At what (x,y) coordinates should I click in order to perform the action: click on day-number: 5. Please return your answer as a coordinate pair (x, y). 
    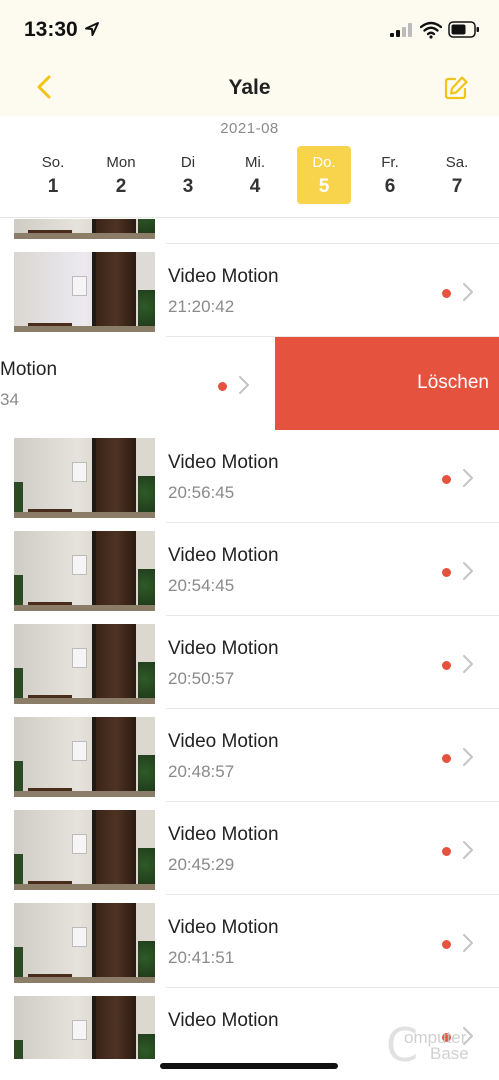
    Looking at the image, I should click on (324, 186).